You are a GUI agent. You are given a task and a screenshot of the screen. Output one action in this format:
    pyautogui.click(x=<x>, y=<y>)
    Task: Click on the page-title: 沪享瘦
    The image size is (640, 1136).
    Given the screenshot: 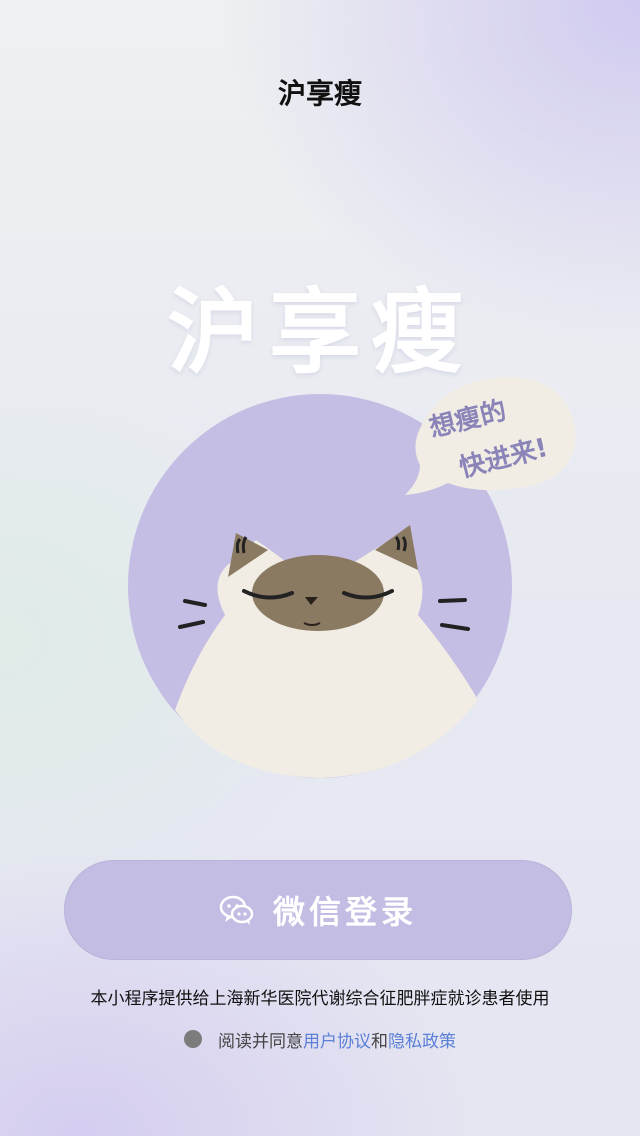 What is the action you would take?
    pyautogui.click(x=319, y=93)
    